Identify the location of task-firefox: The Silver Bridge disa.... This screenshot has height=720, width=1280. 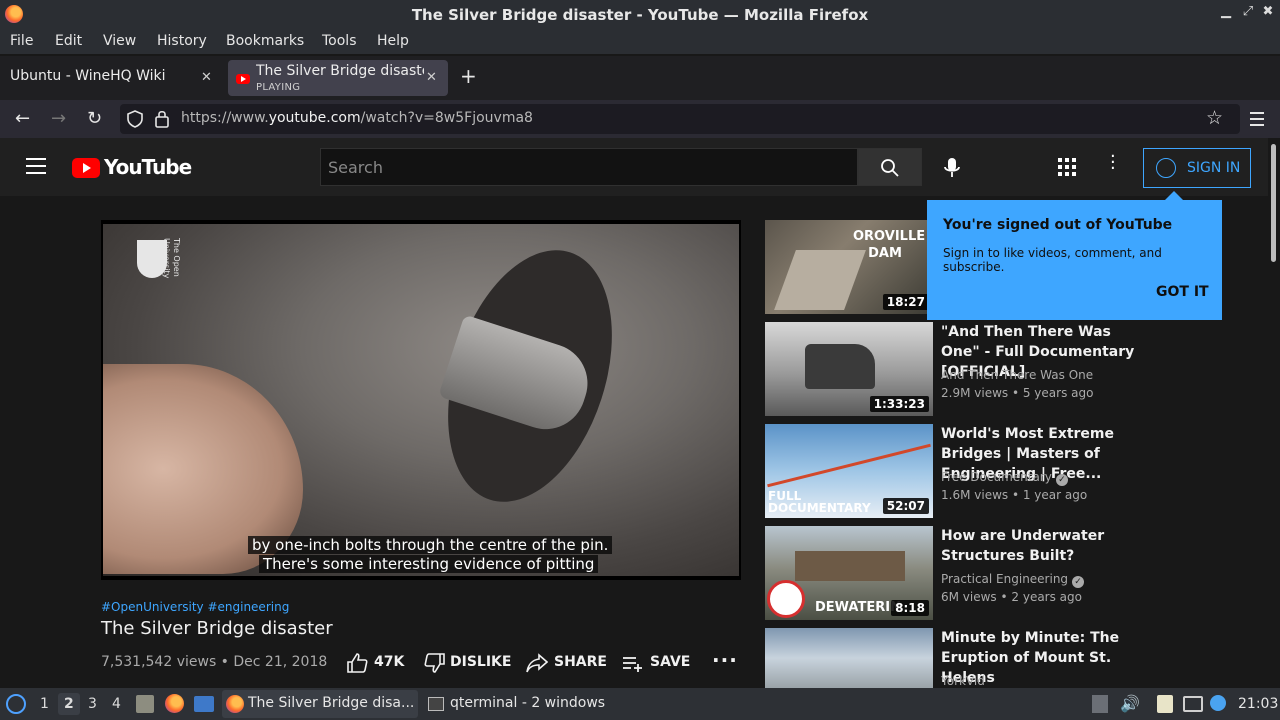
(320, 704).